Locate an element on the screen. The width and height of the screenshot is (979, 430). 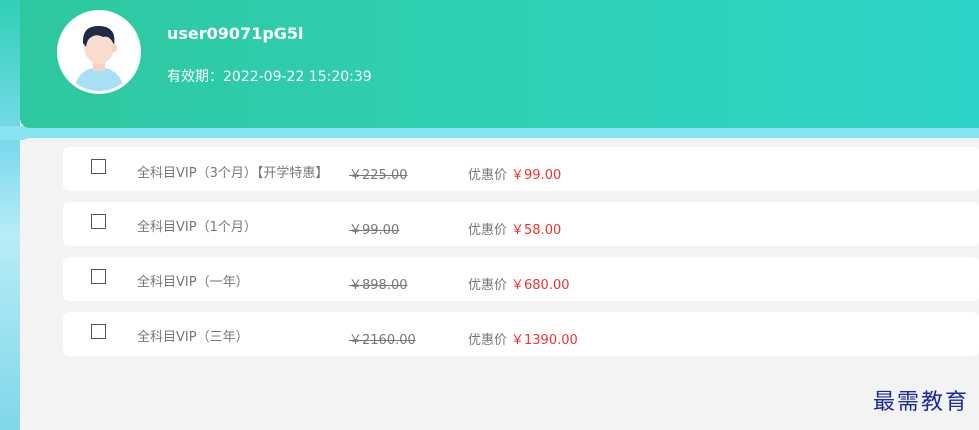
discount-price: ￥58.00 is located at coordinates (536, 230).